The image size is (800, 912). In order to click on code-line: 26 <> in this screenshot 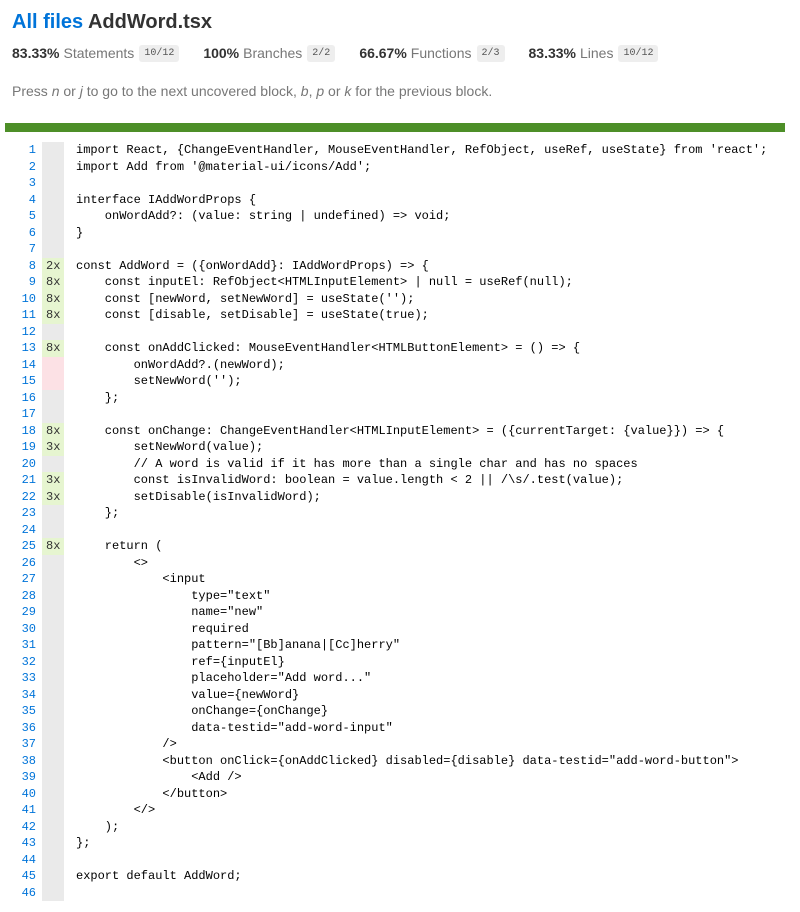, I will do `click(400, 563)`.